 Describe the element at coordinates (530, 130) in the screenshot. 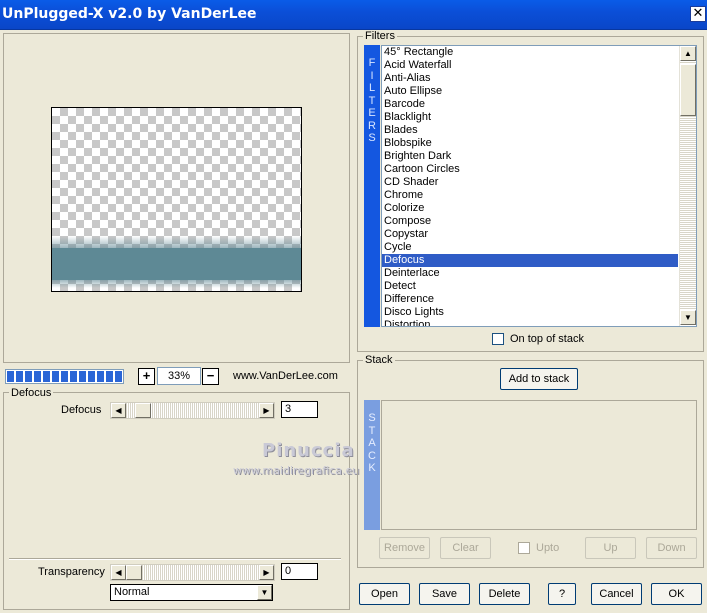

I see `filter-list-item: Blades` at that location.